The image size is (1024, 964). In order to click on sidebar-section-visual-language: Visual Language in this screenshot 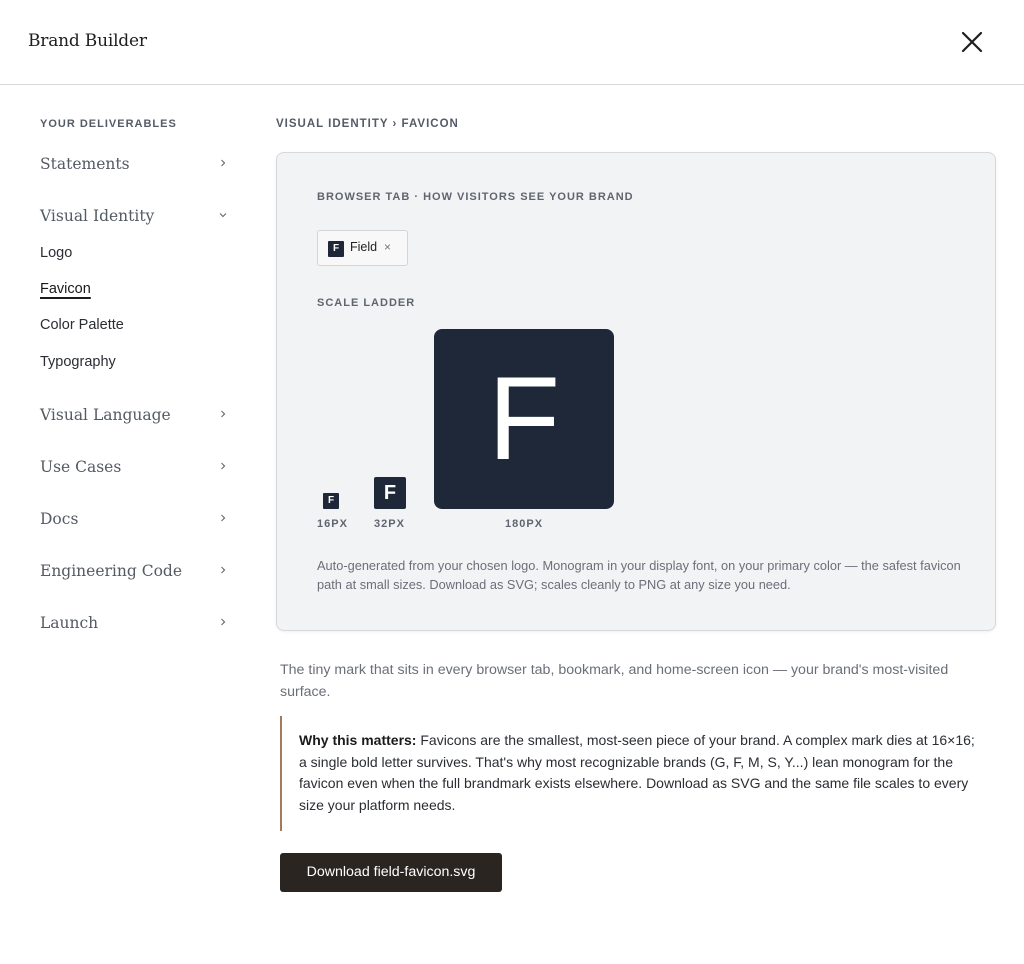, I will do `click(135, 417)`.